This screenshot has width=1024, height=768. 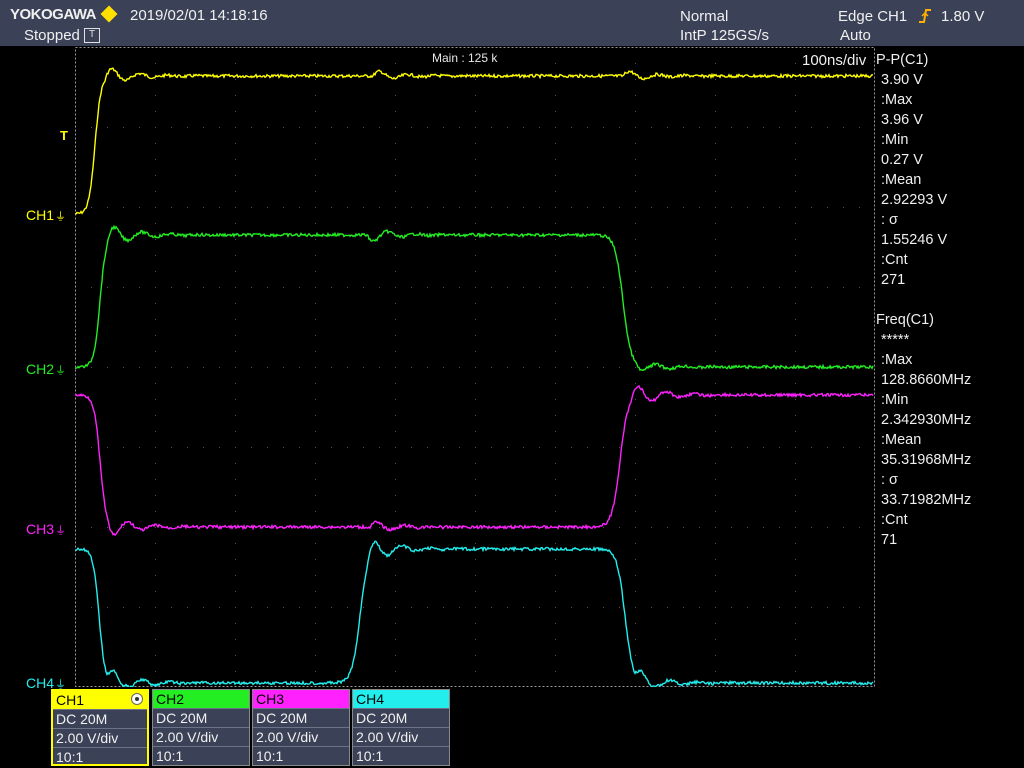 What do you see at coordinates (100, 718) in the screenshot?
I see `ch1-coupling: DC 20M` at bounding box center [100, 718].